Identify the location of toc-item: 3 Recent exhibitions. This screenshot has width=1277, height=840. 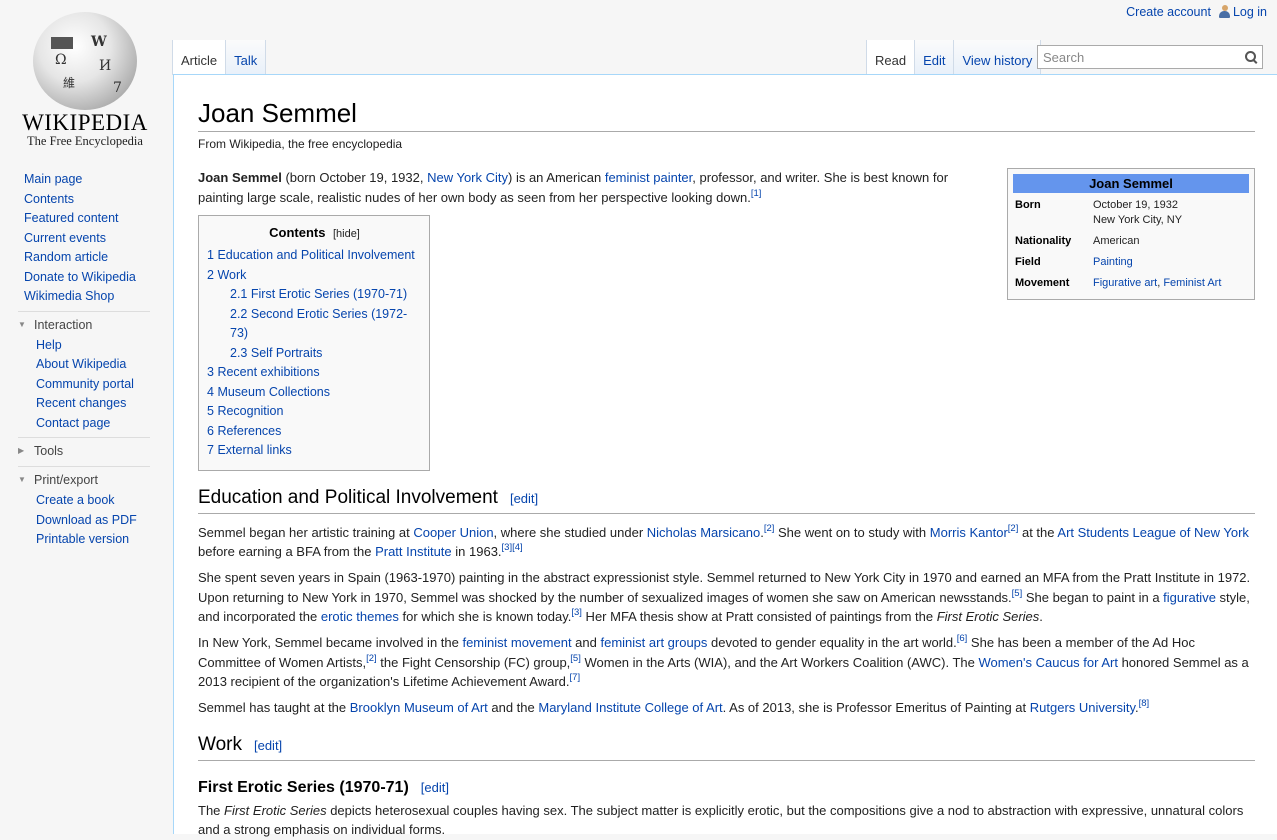
(263, 372).